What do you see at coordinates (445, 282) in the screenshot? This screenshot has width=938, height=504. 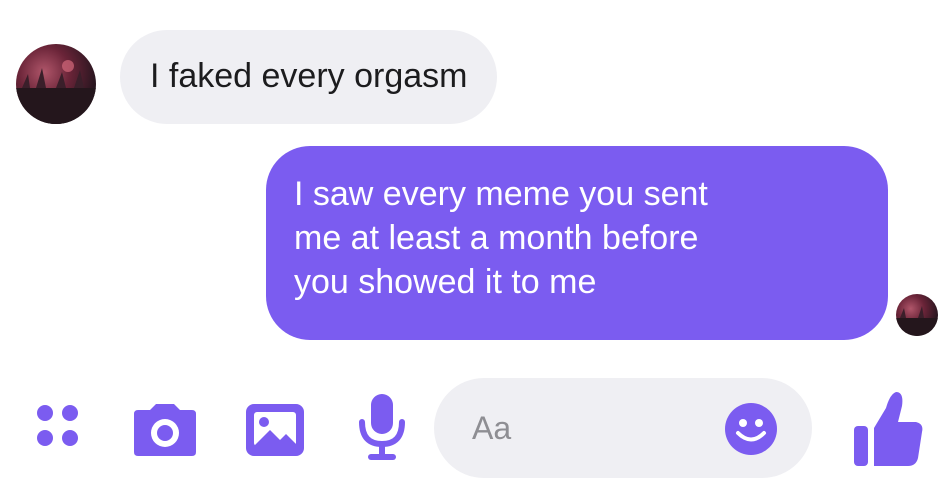 I see `sent-message-line: you showed it to me` at bounding box center [445, 282].